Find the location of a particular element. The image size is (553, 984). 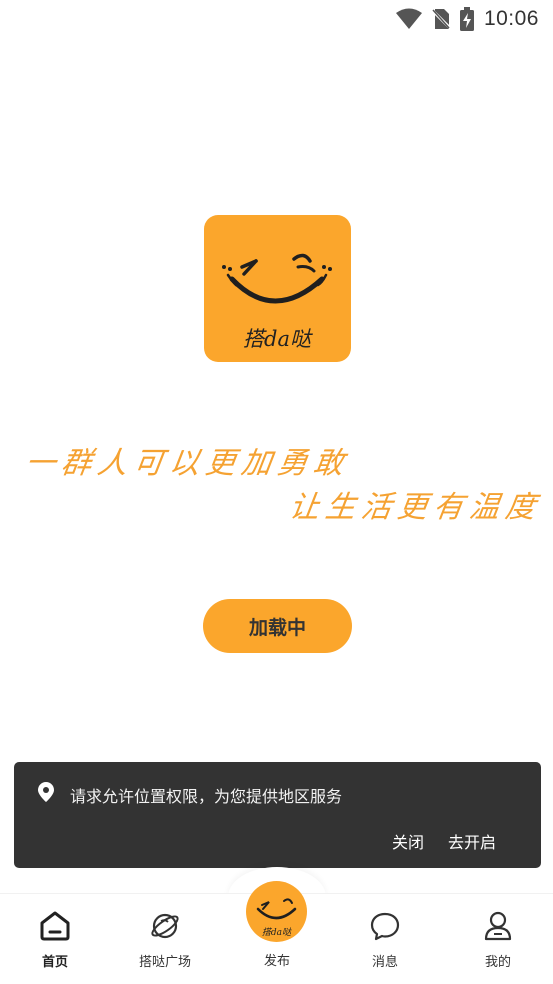

enable-location-button: 去开启 is located at coordinates (472, 841).